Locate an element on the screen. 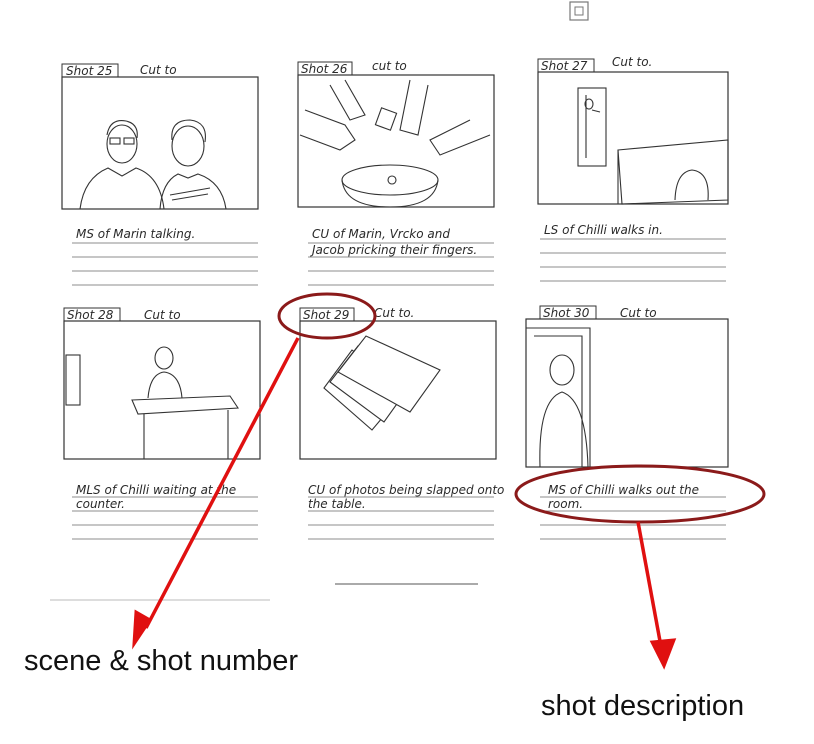  transition-note: cut to is located at coordinates (389, 66).